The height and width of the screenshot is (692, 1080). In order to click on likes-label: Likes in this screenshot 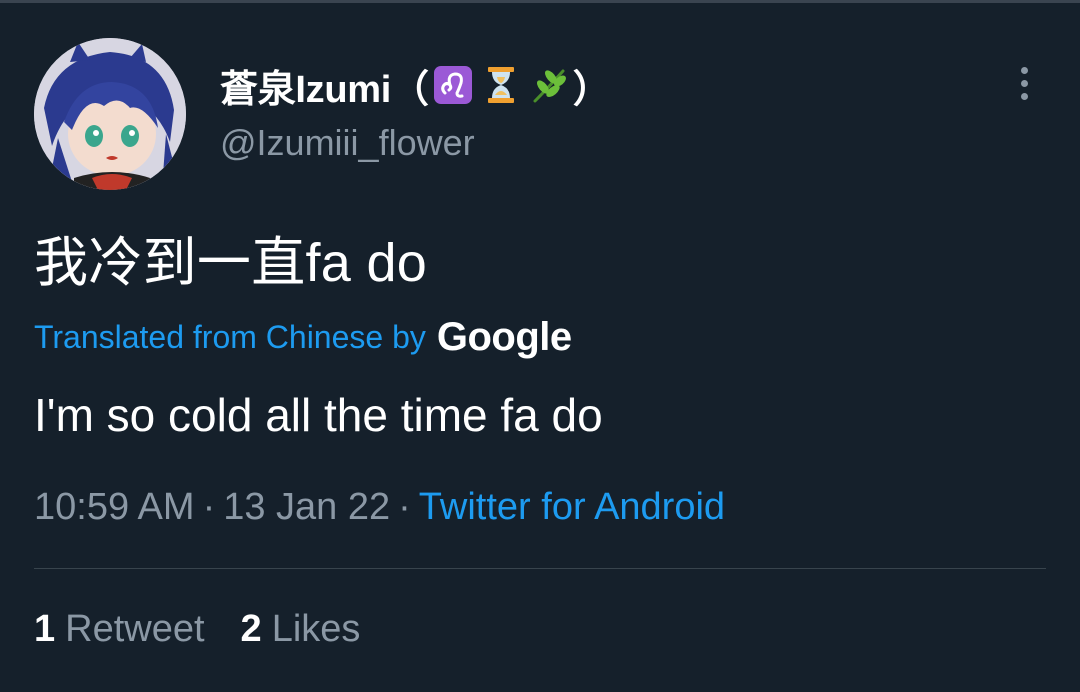, I will do `click(316, 629)`.